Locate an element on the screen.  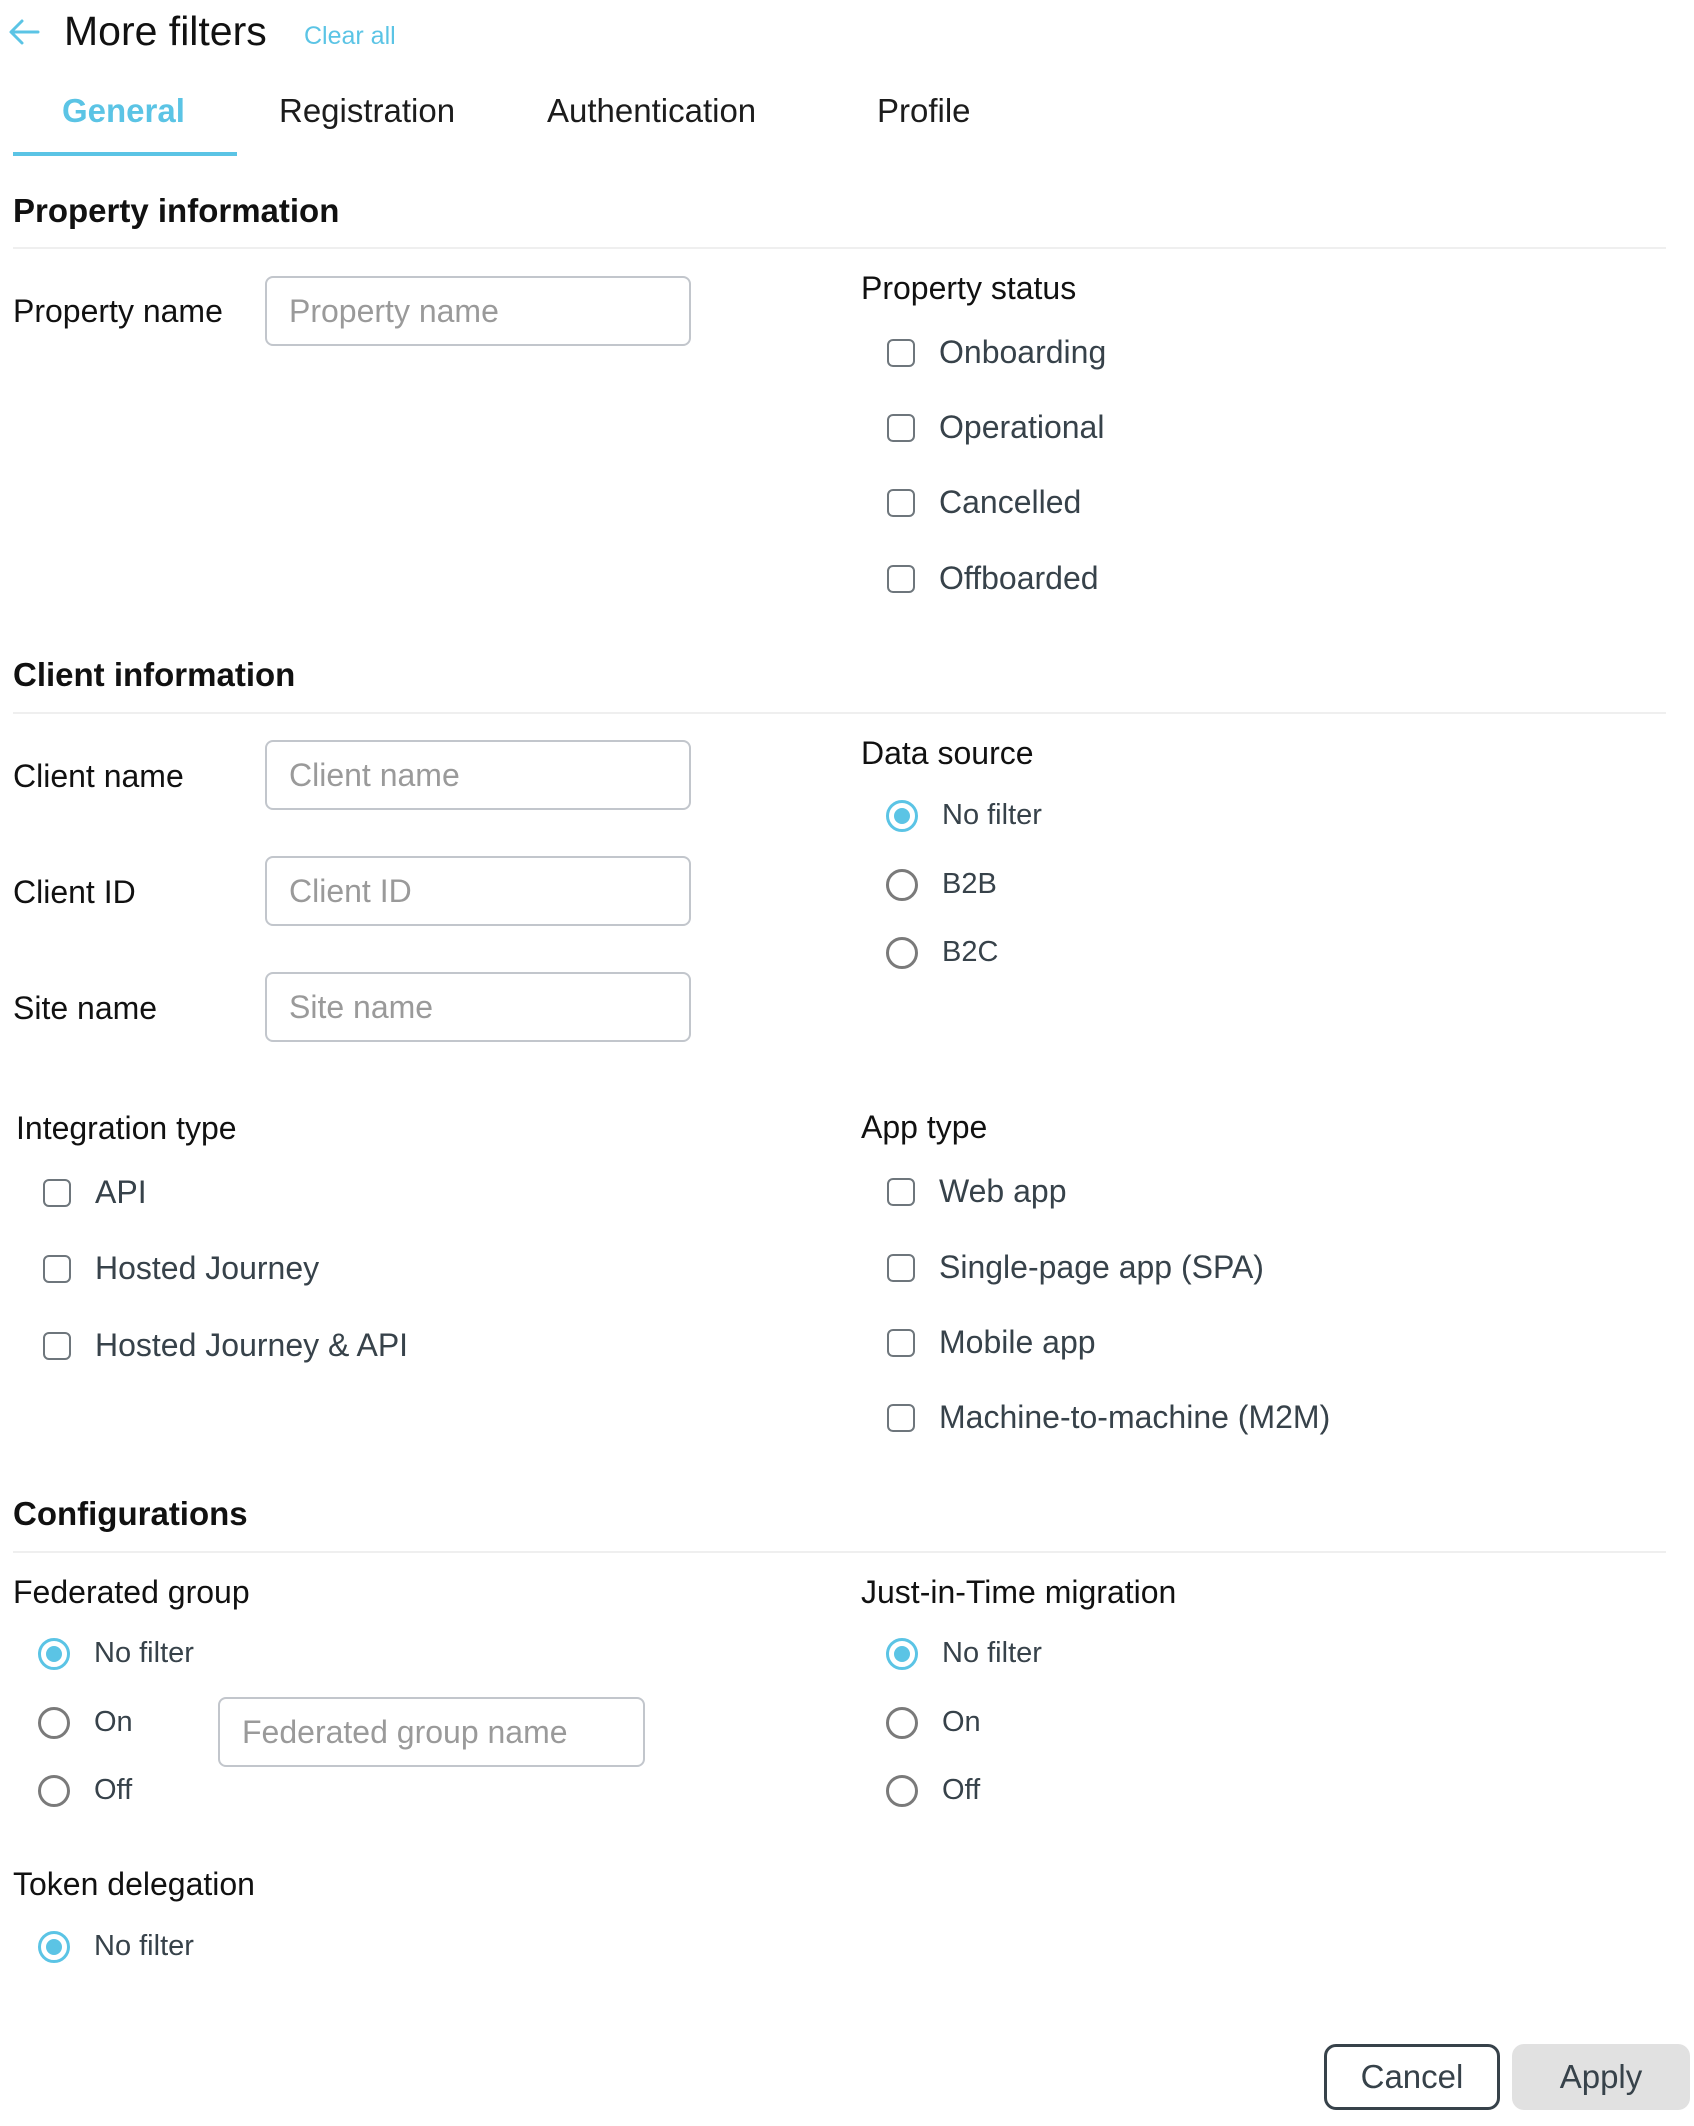
checkbox-label: Machine-to-machine (M2M) is located at coordinates (1135, 1417).